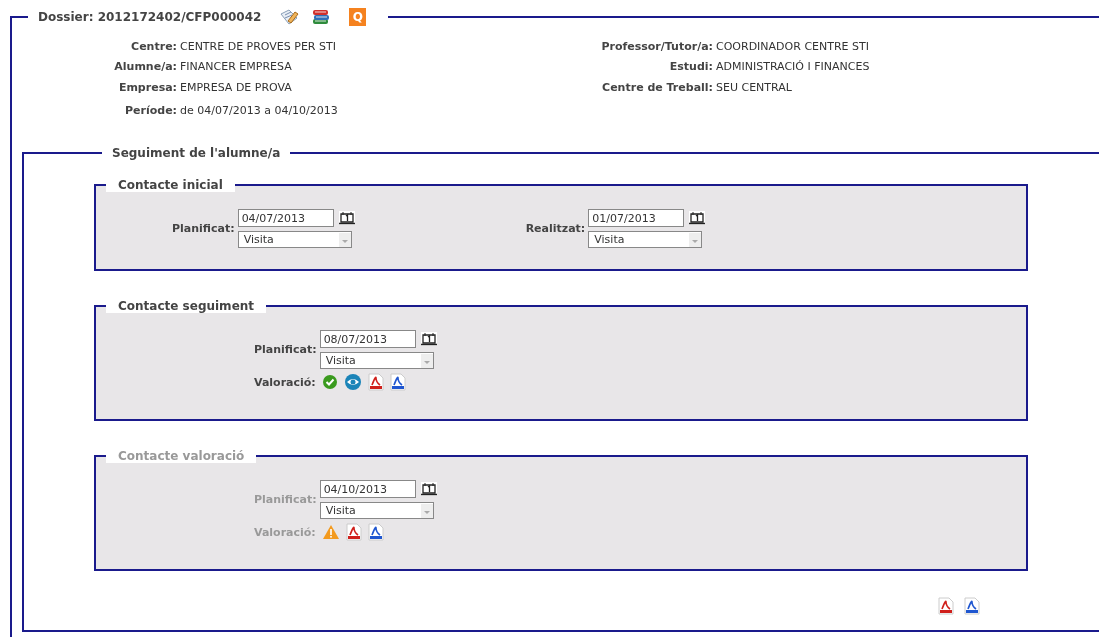  I want to click on eye-icon, so click(352, 382).